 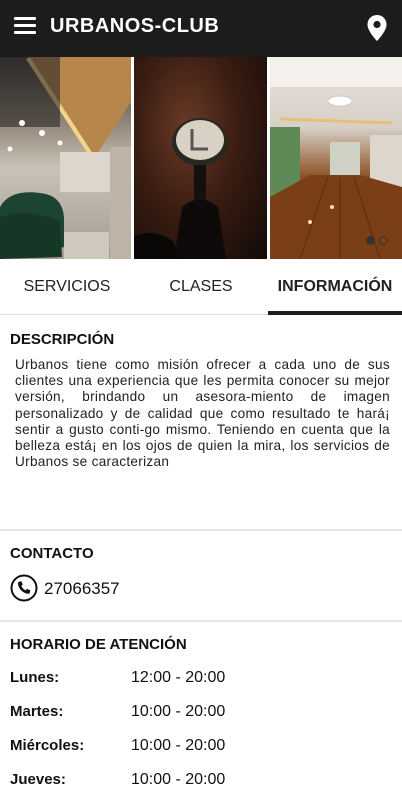 What do you see at coordinates (336, 158) in the screenshot?
I see `carousel-photo-studio` at bounding box center [336, 158].